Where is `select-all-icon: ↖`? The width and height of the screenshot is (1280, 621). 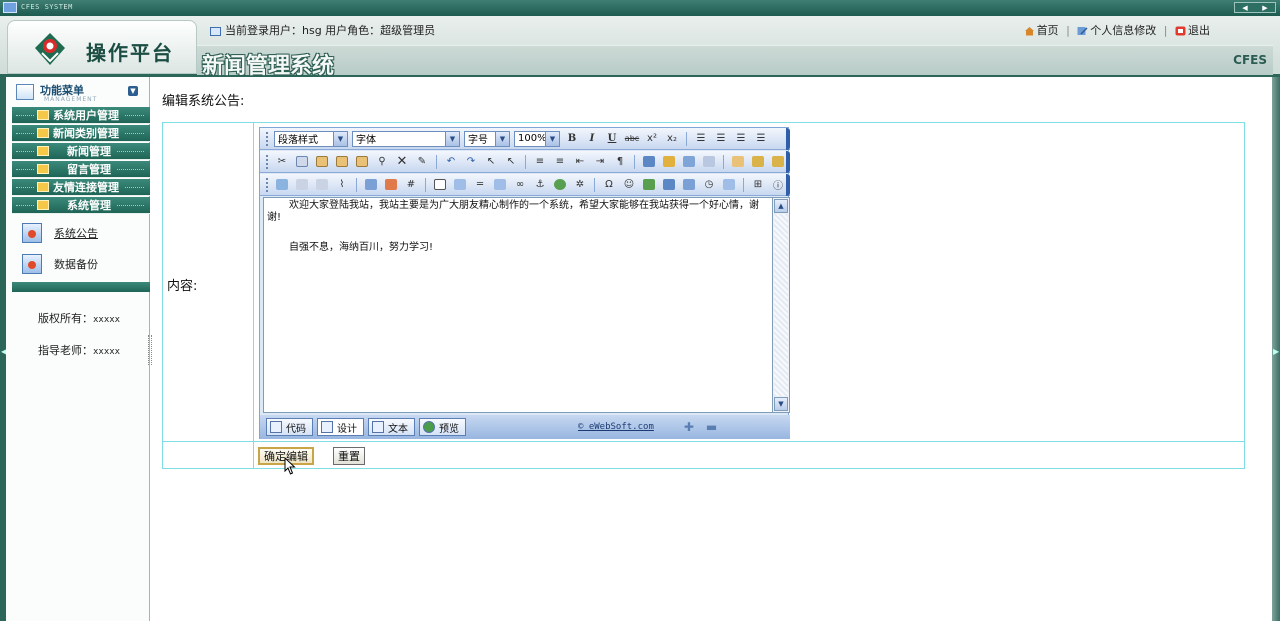
select-all-icon: ↖ is located at coordinates (491, 162).